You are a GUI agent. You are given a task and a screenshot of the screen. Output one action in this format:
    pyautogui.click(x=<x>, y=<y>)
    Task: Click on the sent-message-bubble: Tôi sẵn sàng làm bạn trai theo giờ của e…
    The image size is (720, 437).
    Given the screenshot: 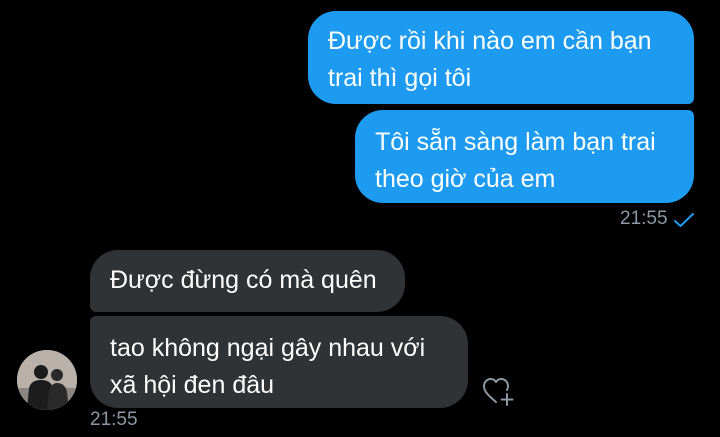 What is the action you would take?
    pyautogui.click(x=524, y=156)
    